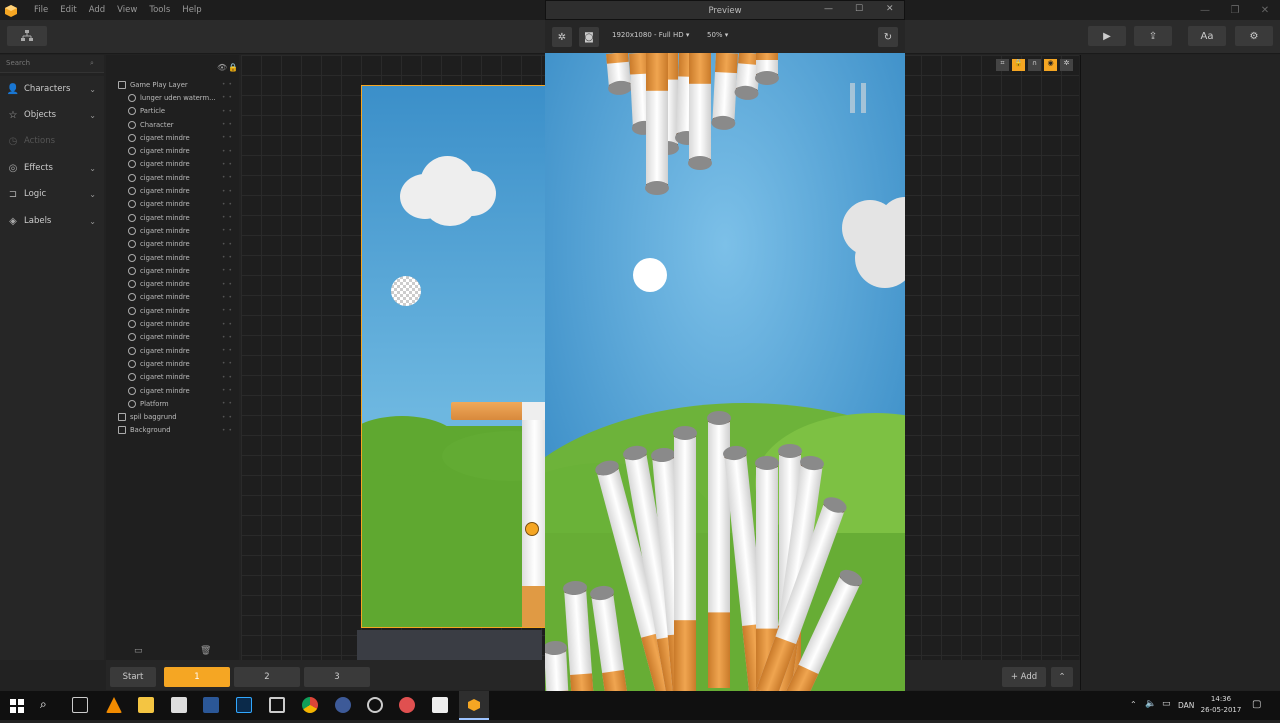  Describe the element at coordinates (205, 651) in the screenshot. I see `trash-icon: 🗑` at that location.